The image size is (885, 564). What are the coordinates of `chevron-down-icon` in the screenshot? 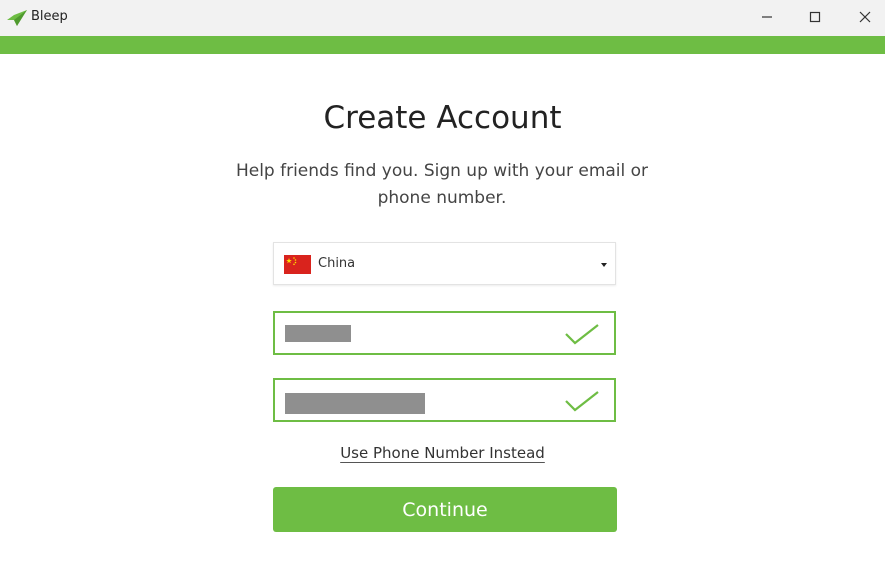 It's located at (604, 265).